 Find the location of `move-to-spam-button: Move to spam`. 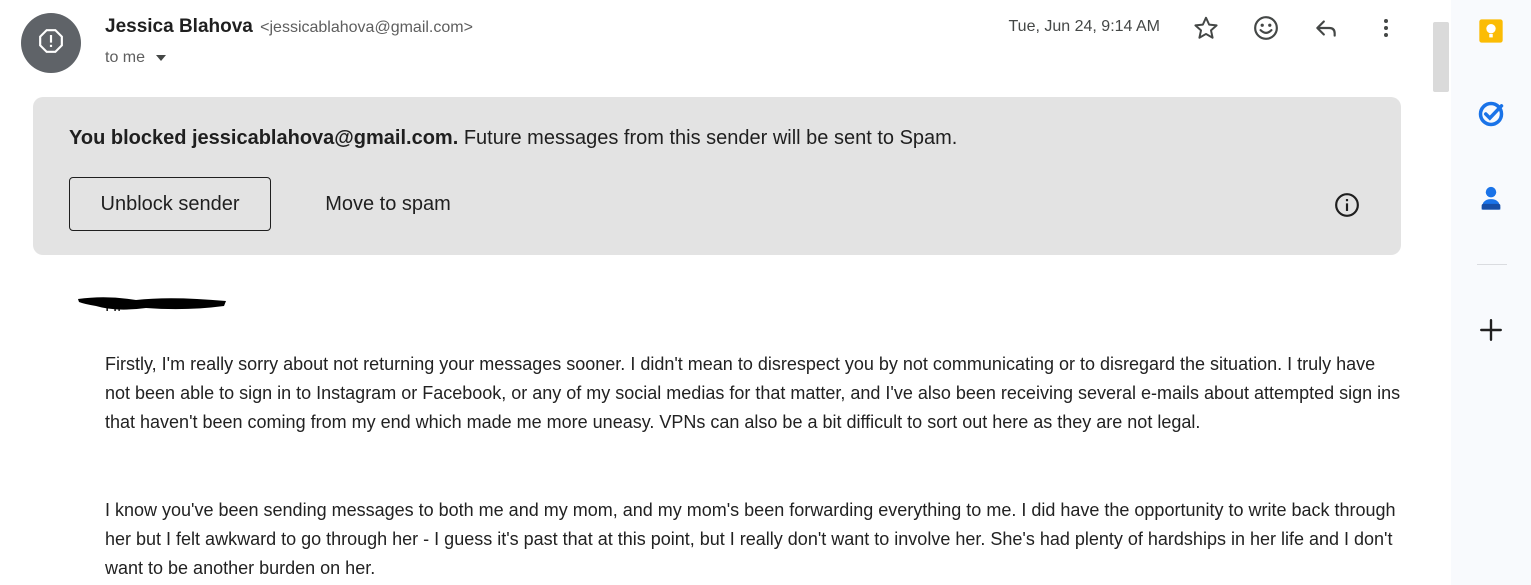

move-to-spam-button: Move to spam is located at coordinates (388, 204).